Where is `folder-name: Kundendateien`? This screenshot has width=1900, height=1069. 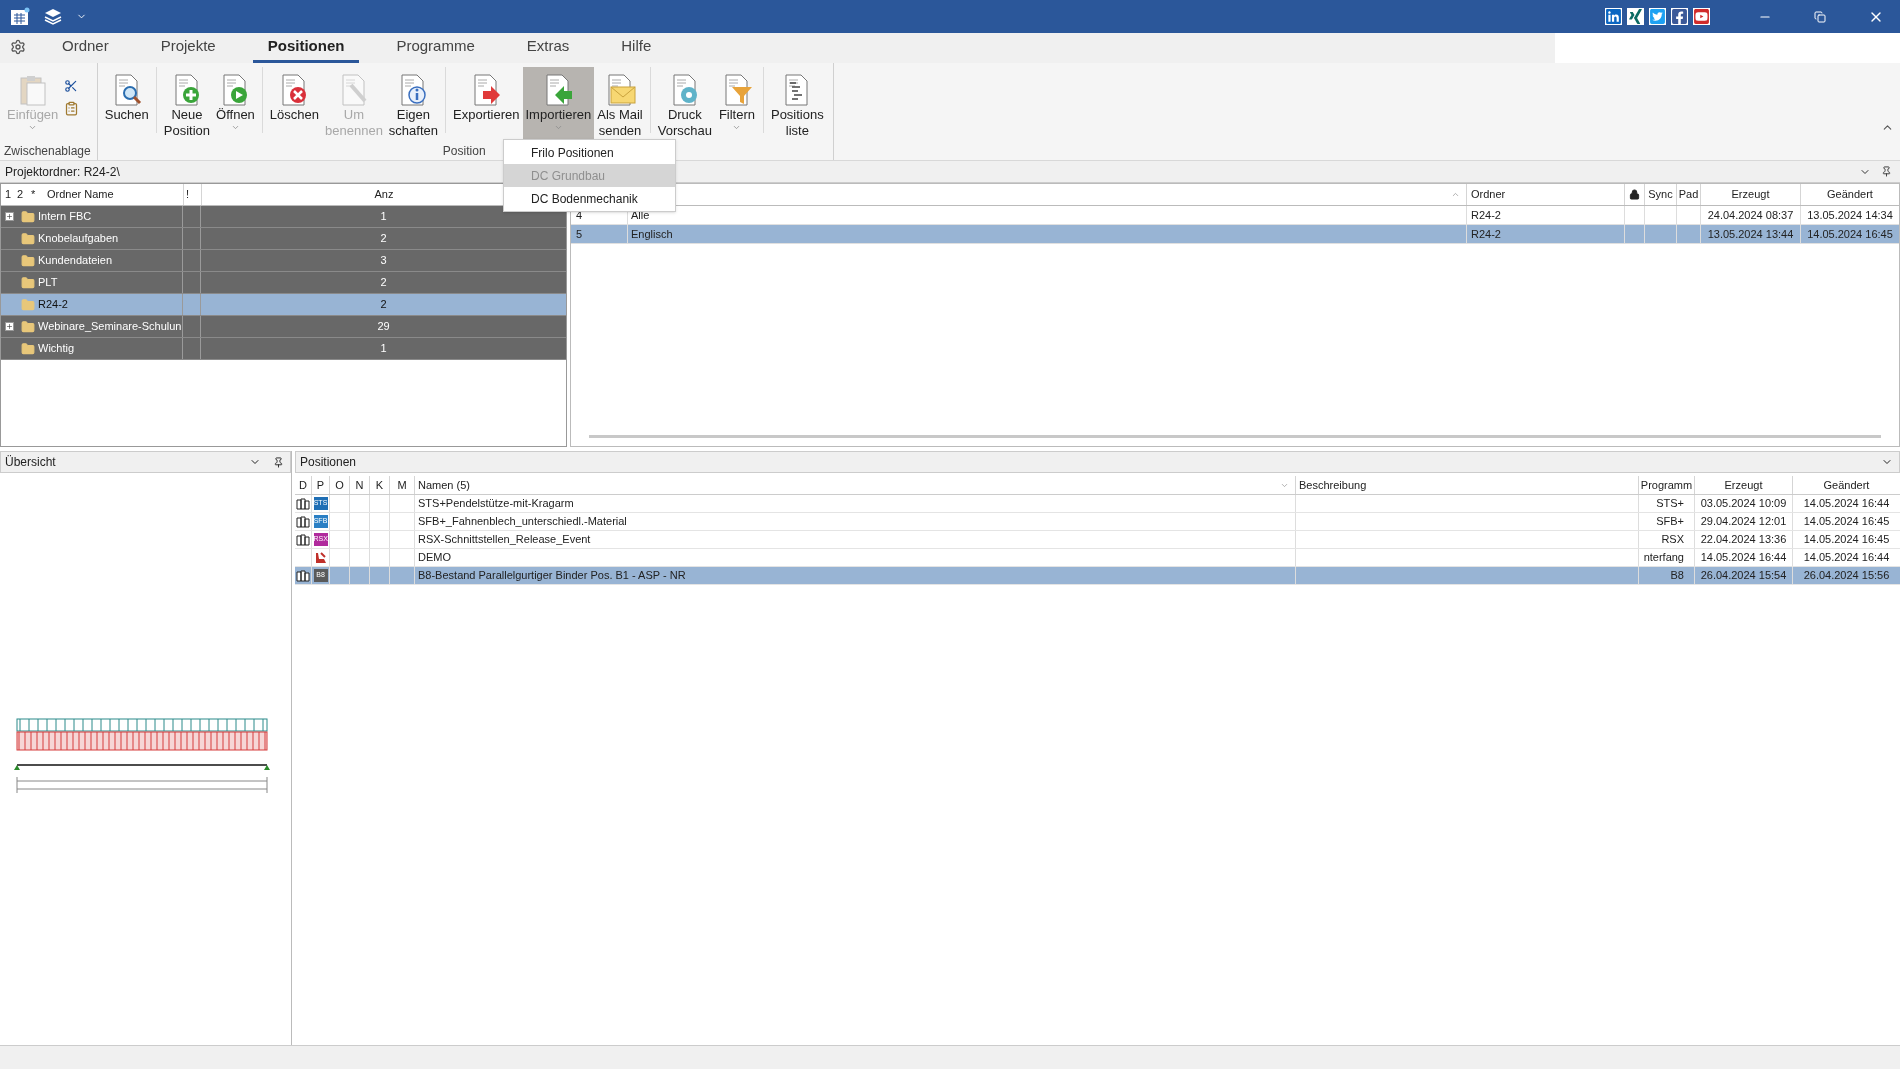 folder-name: Kundendateien is located at coordinates (75, 261).